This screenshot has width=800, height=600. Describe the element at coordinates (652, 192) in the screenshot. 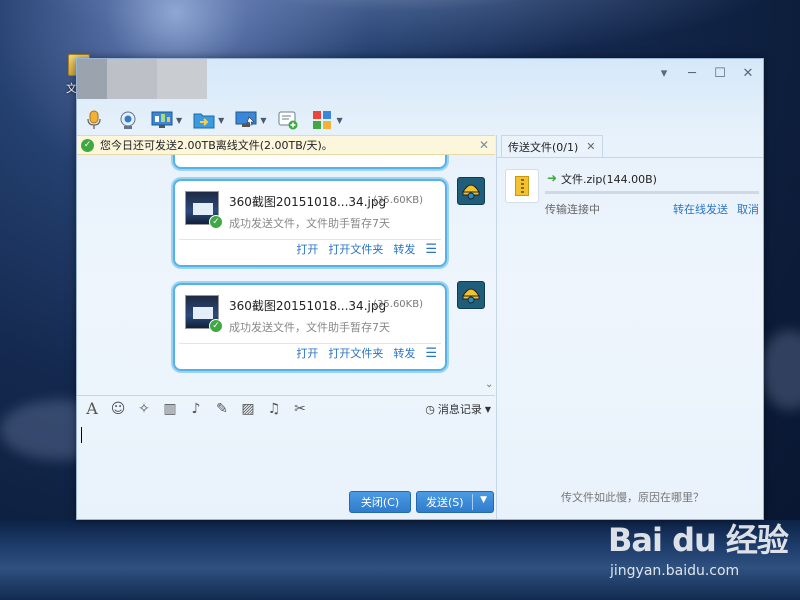

I see `transfer-progress-bar` at that location.